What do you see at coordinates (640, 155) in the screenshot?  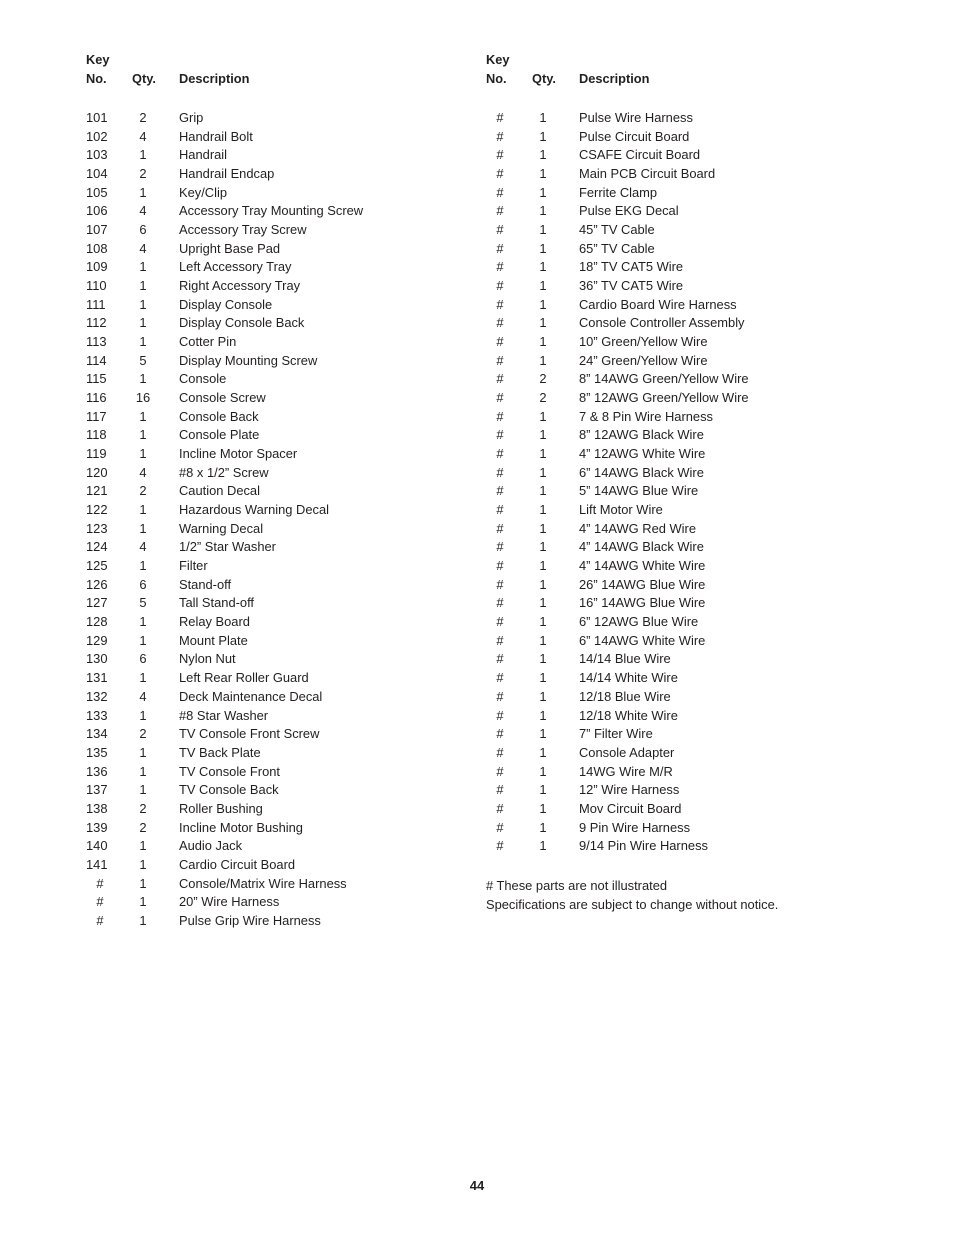 I see `cell-description: CSAFE Circuit Board` at bounding box center [640, 155].